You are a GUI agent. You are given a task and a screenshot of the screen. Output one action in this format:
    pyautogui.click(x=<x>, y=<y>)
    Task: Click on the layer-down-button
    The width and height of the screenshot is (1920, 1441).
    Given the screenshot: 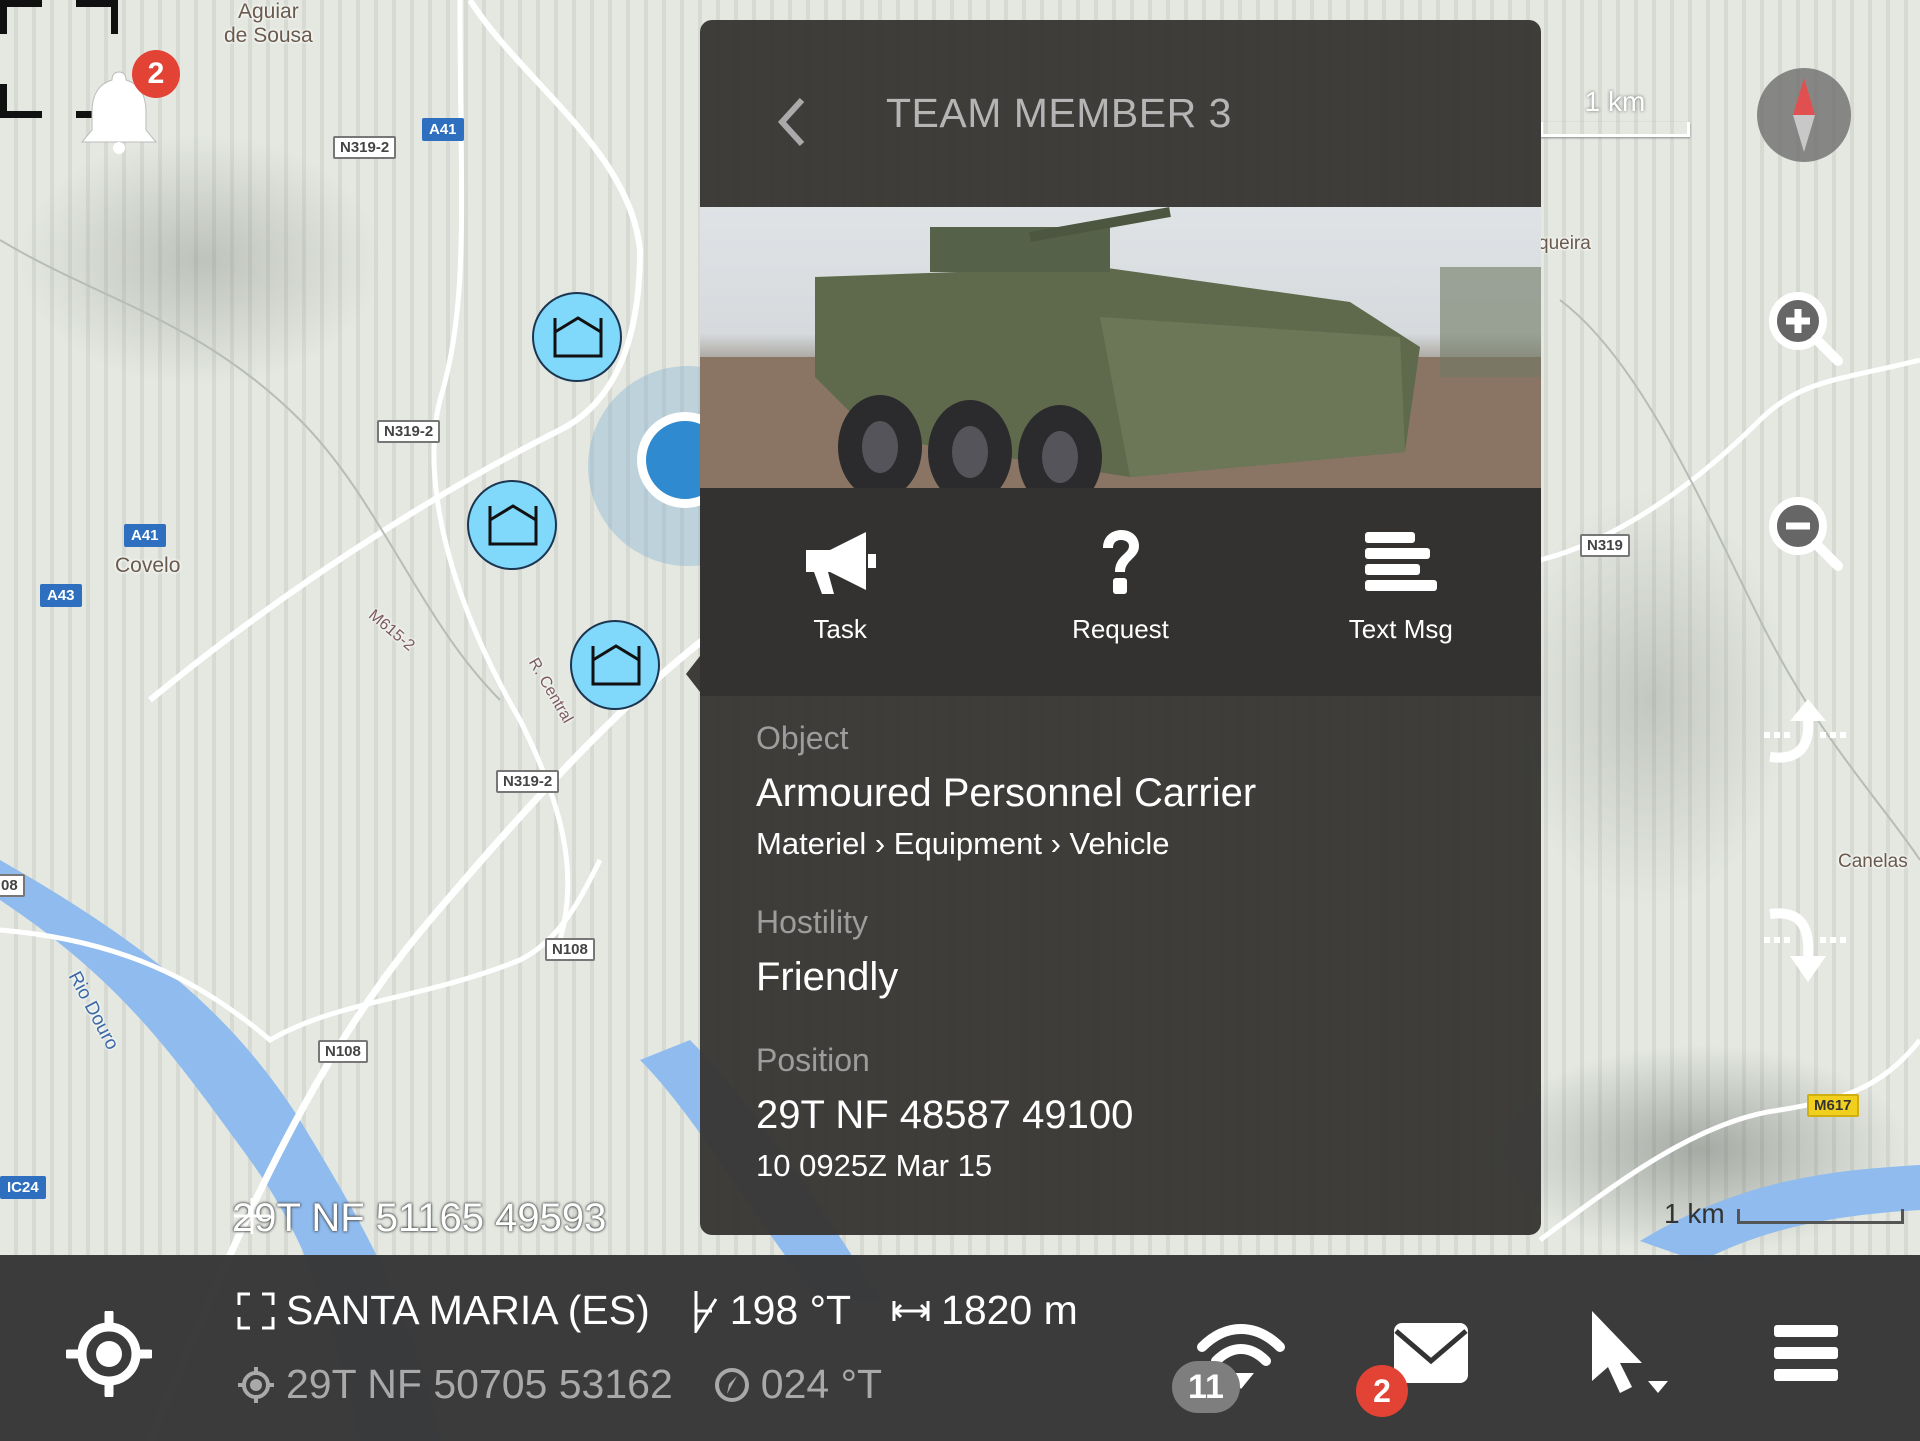 What is the action you would take?
    pyautogui.click(x=1805, y=945)
    